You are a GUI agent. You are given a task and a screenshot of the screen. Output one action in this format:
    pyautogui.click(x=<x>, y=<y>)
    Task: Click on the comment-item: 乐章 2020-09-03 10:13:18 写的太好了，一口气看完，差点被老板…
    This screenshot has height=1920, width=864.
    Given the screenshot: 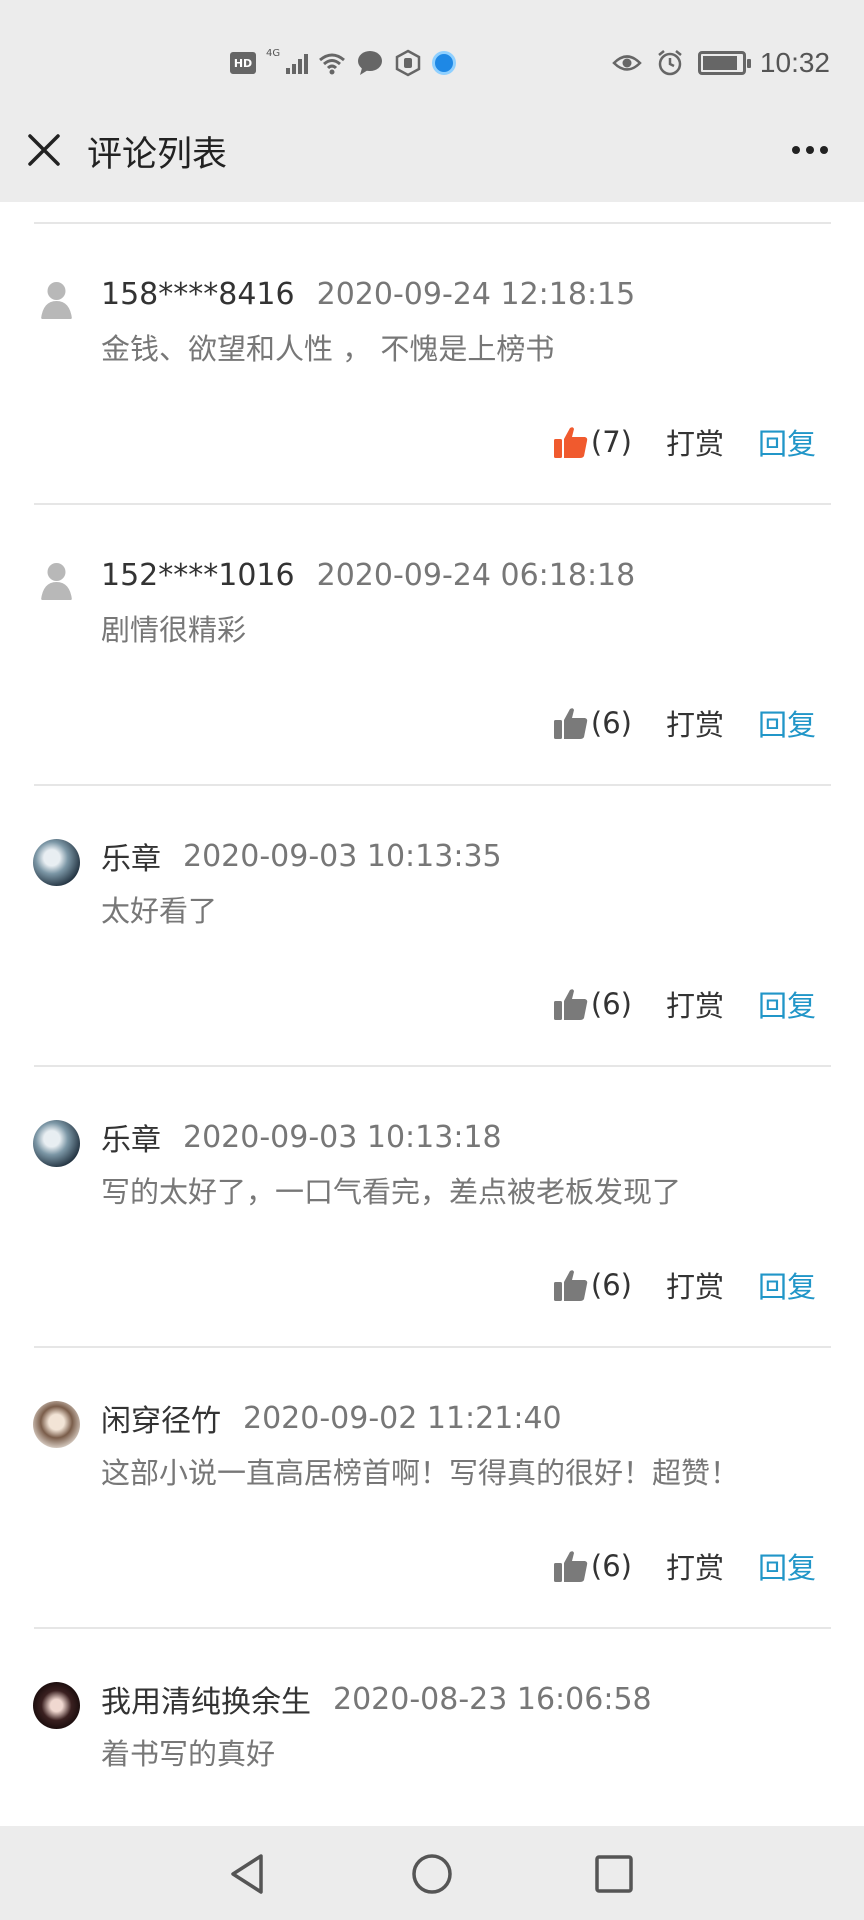 What is the action you would take?
    pyautogui.click(x=432, y=1207)
    